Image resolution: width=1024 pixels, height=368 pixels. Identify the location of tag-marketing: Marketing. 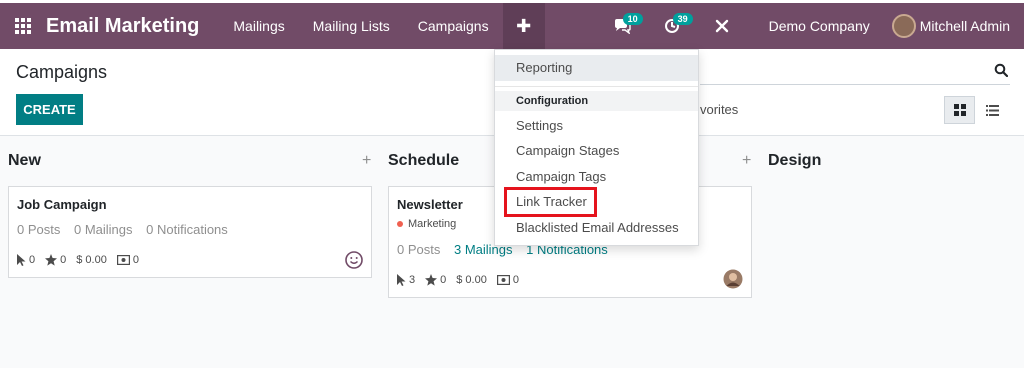
(426, 224).